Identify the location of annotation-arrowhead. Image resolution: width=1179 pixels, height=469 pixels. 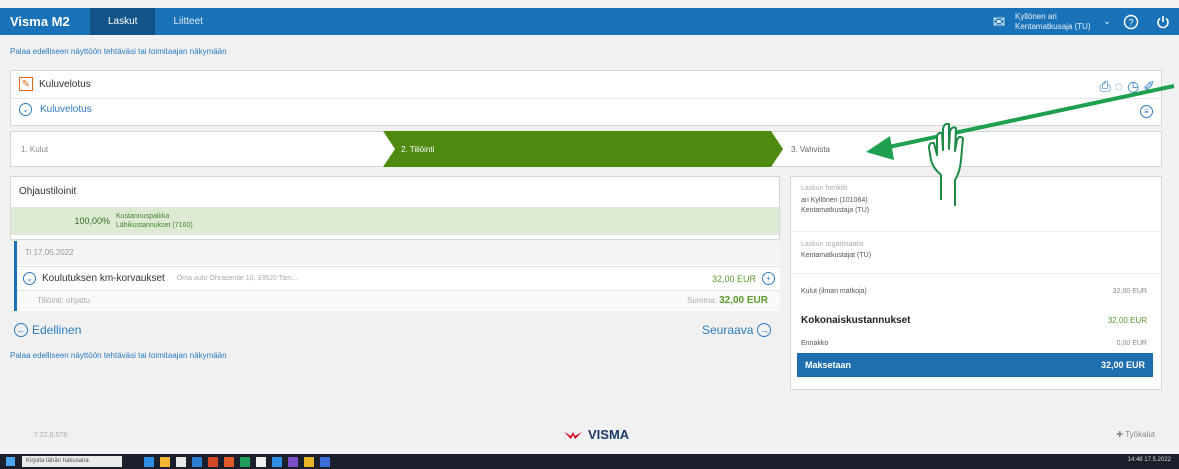
(880, 148).